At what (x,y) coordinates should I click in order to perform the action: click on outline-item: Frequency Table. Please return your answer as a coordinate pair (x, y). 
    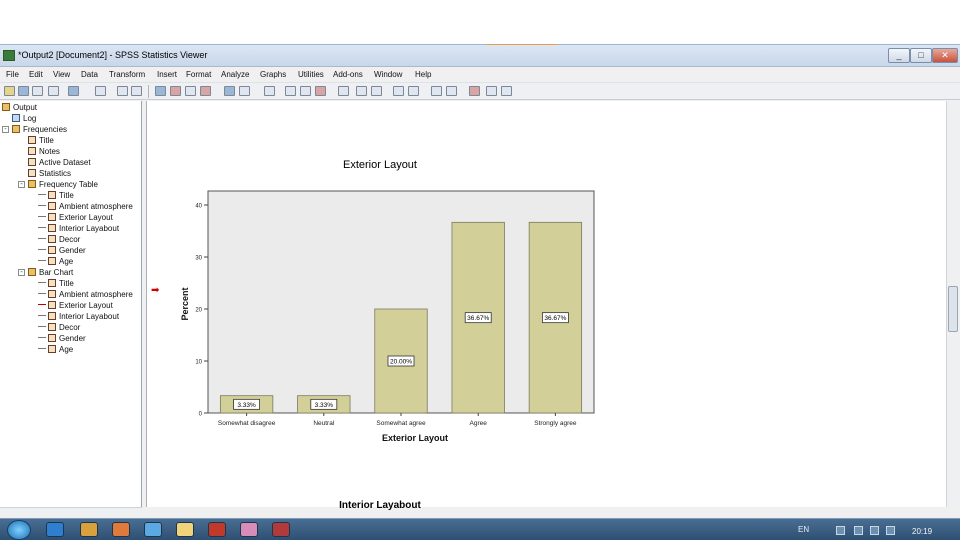
    Looking at the image, I should click on (63, 184).